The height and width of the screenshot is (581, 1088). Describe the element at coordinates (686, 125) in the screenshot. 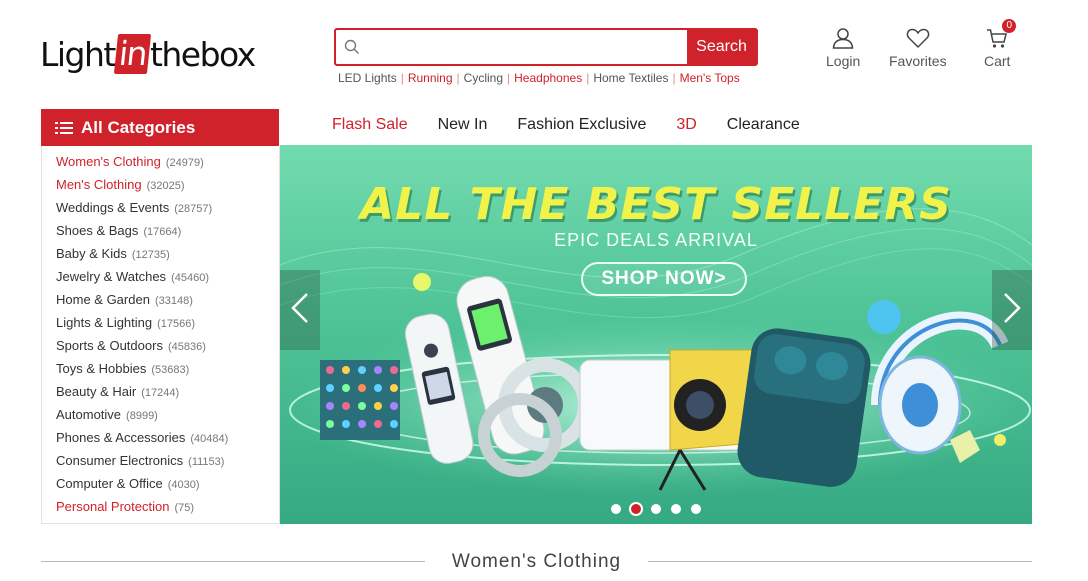

I see `nav-link: 3D` at that location.